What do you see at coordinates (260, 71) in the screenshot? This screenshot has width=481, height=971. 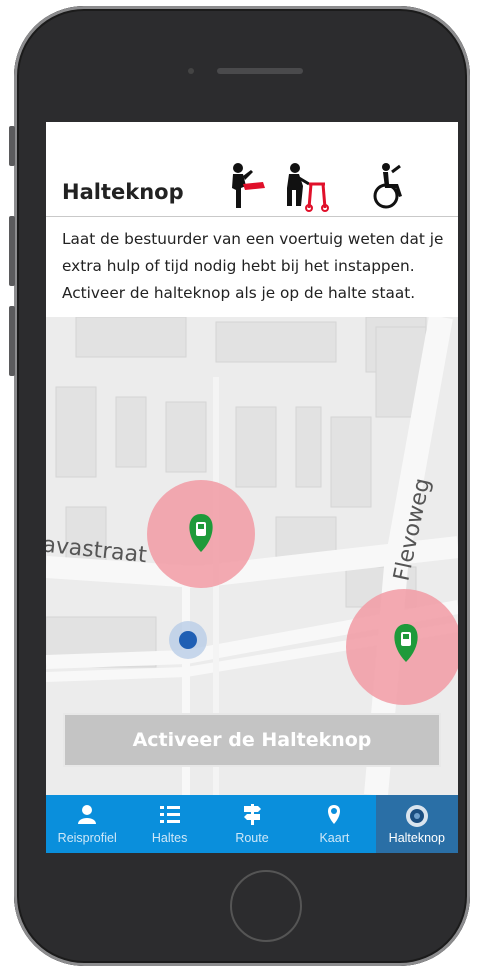 I see `earpiece-speaker` at bounding box center [260, 71].